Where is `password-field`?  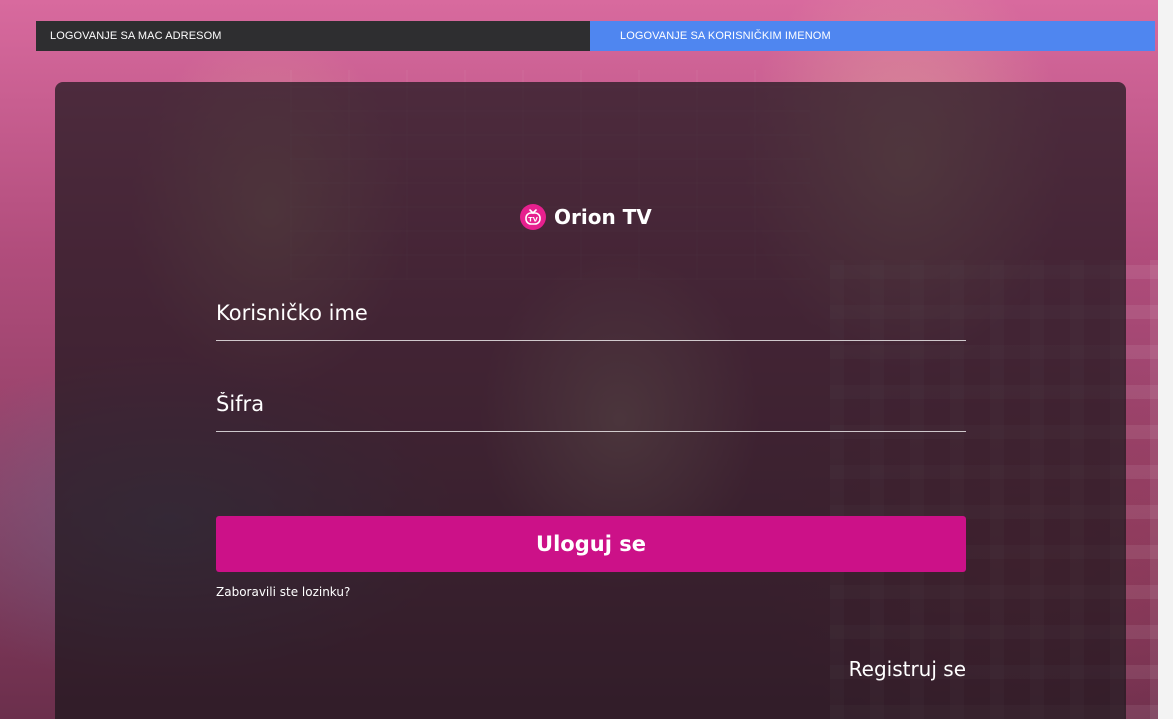
password-field is located at coordinates (591, 408).